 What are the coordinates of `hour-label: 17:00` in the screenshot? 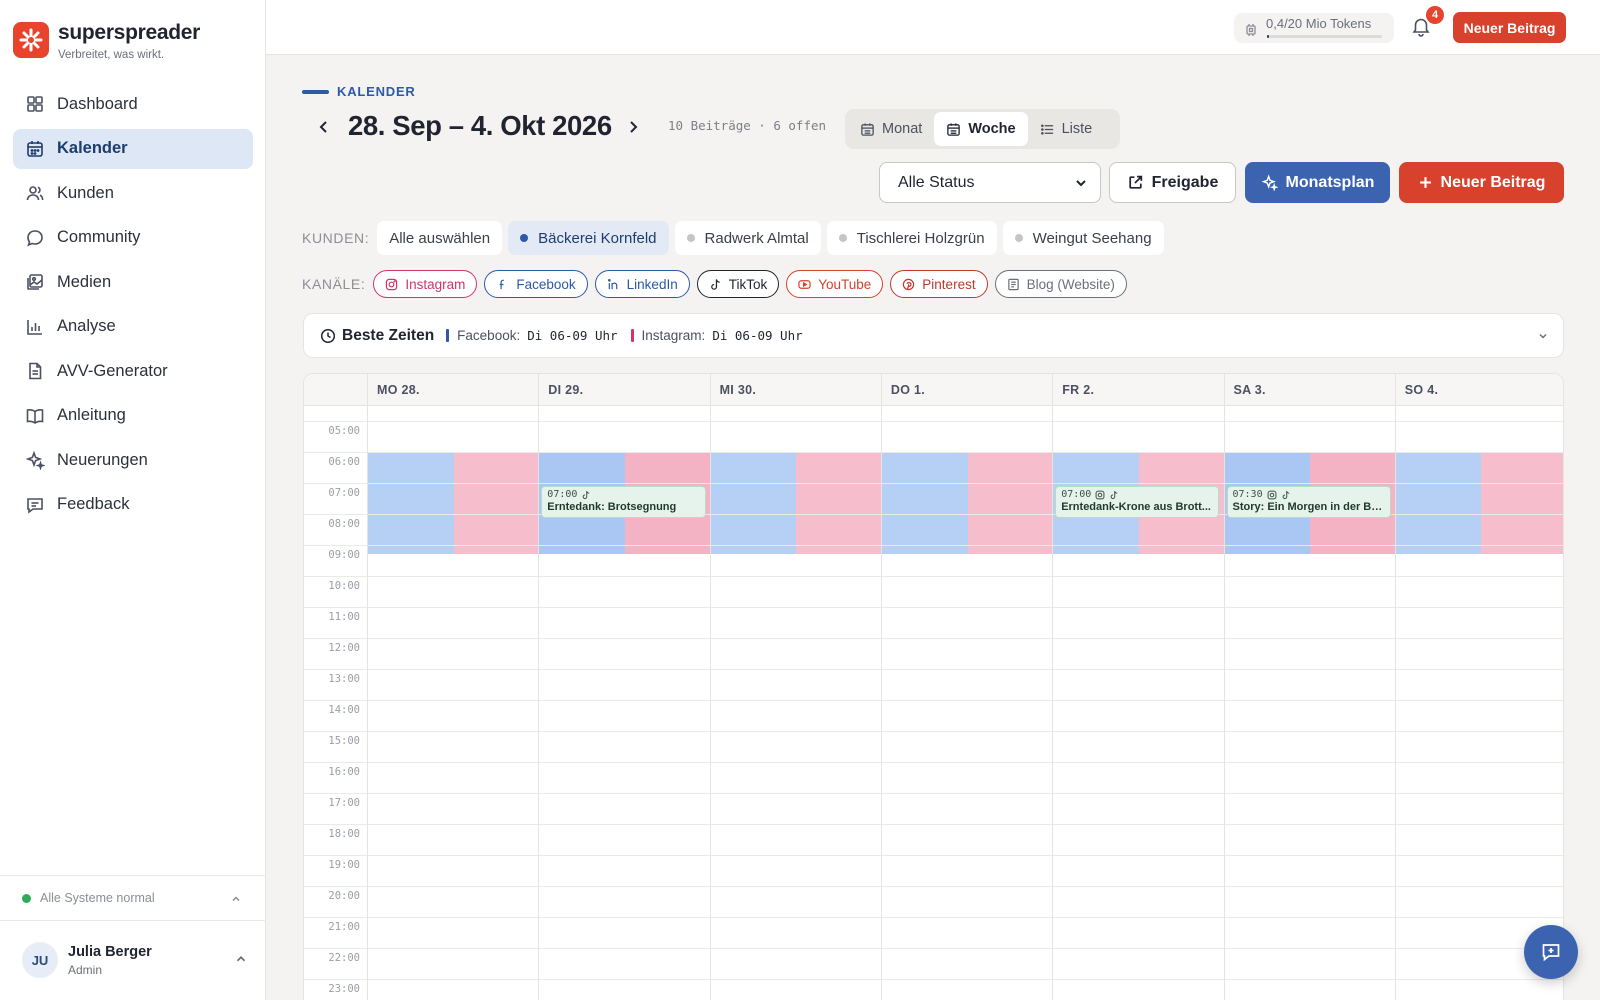 It's located at (344, 803).